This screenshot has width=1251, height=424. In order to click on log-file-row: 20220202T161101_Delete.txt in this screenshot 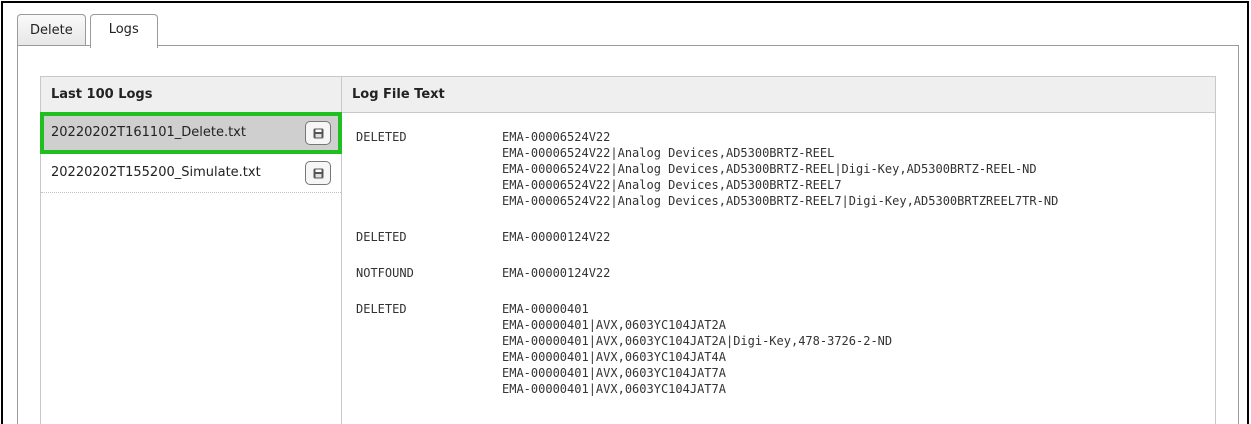, I will do `click(191, 133)`.